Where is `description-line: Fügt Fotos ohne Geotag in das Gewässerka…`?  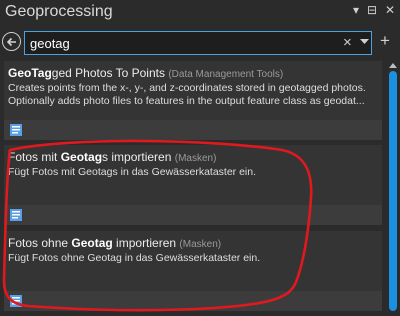 description-line: Fügt Fotos ohne Geotag in das Gewässerka… is located at coordinates (134, 258).